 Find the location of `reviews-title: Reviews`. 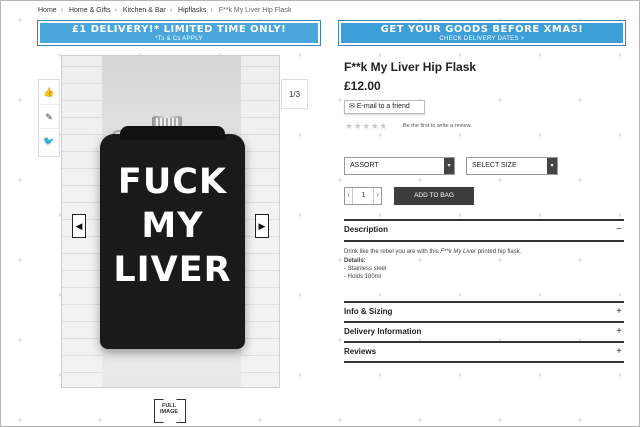

reviews-title: Reviews is located at coordinates (360, 351).